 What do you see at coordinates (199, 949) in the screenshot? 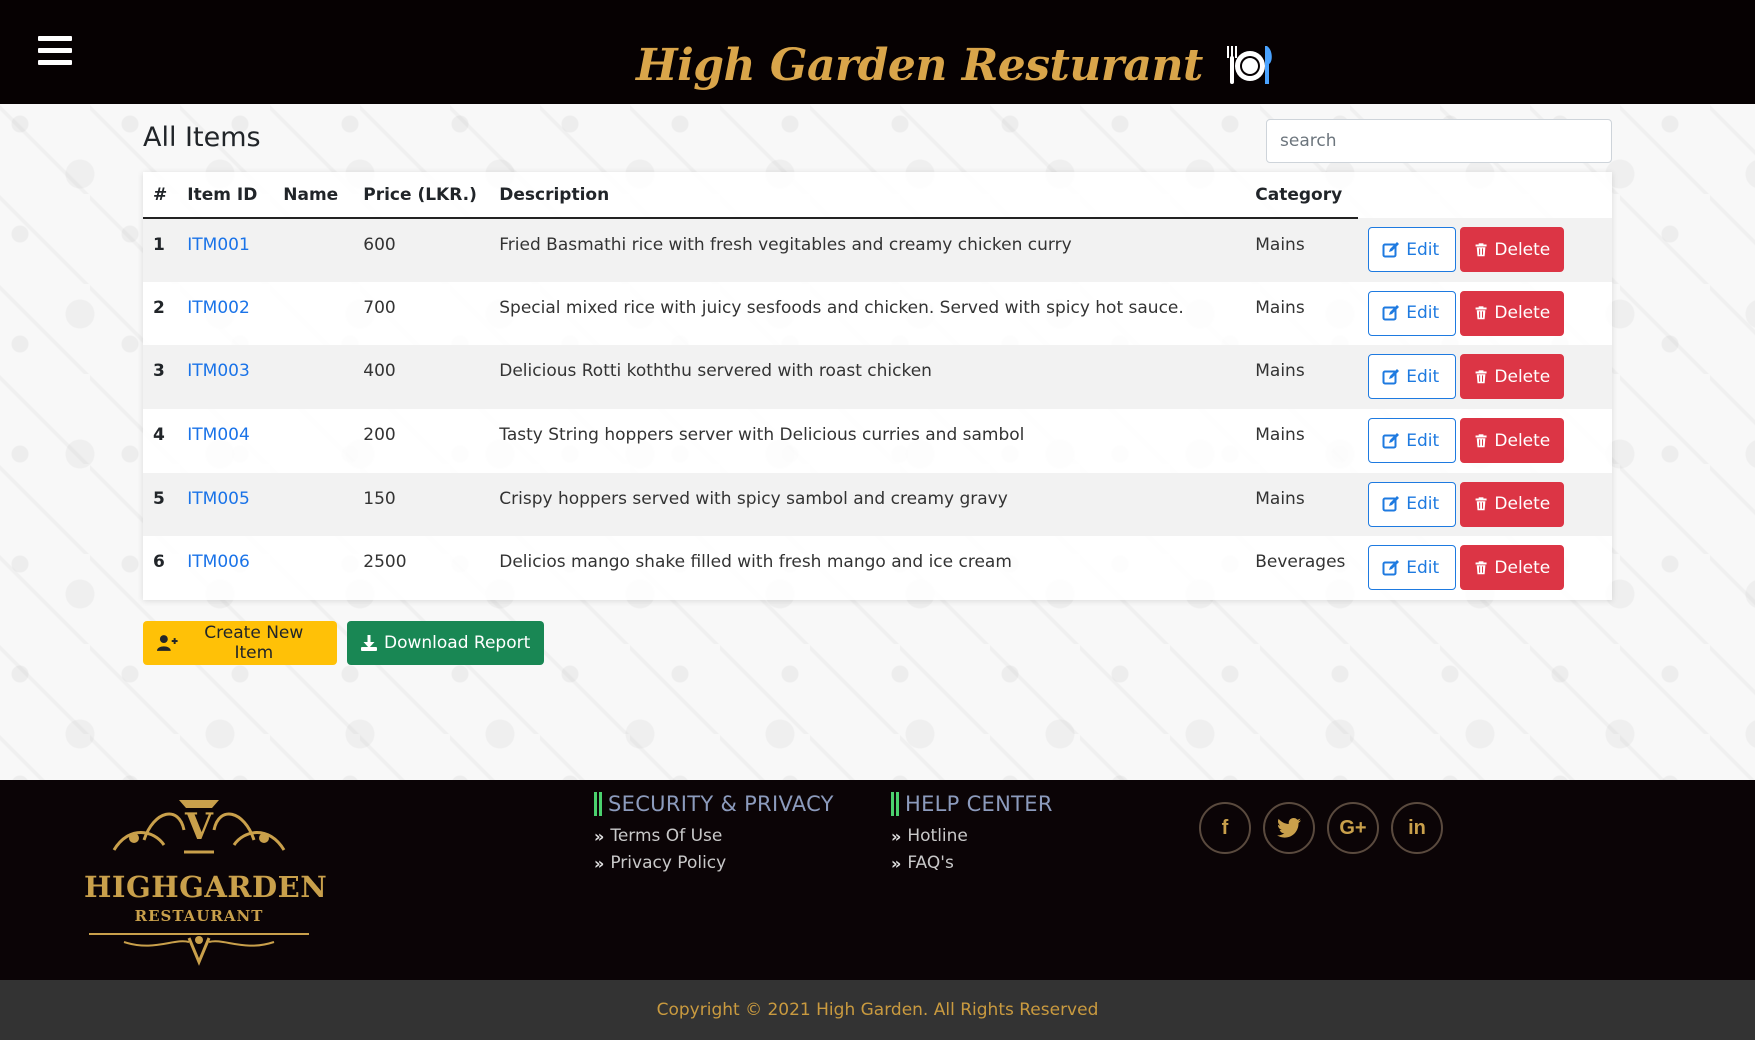
I see `logo-flourish-icon` at bounding box center [199, 949].